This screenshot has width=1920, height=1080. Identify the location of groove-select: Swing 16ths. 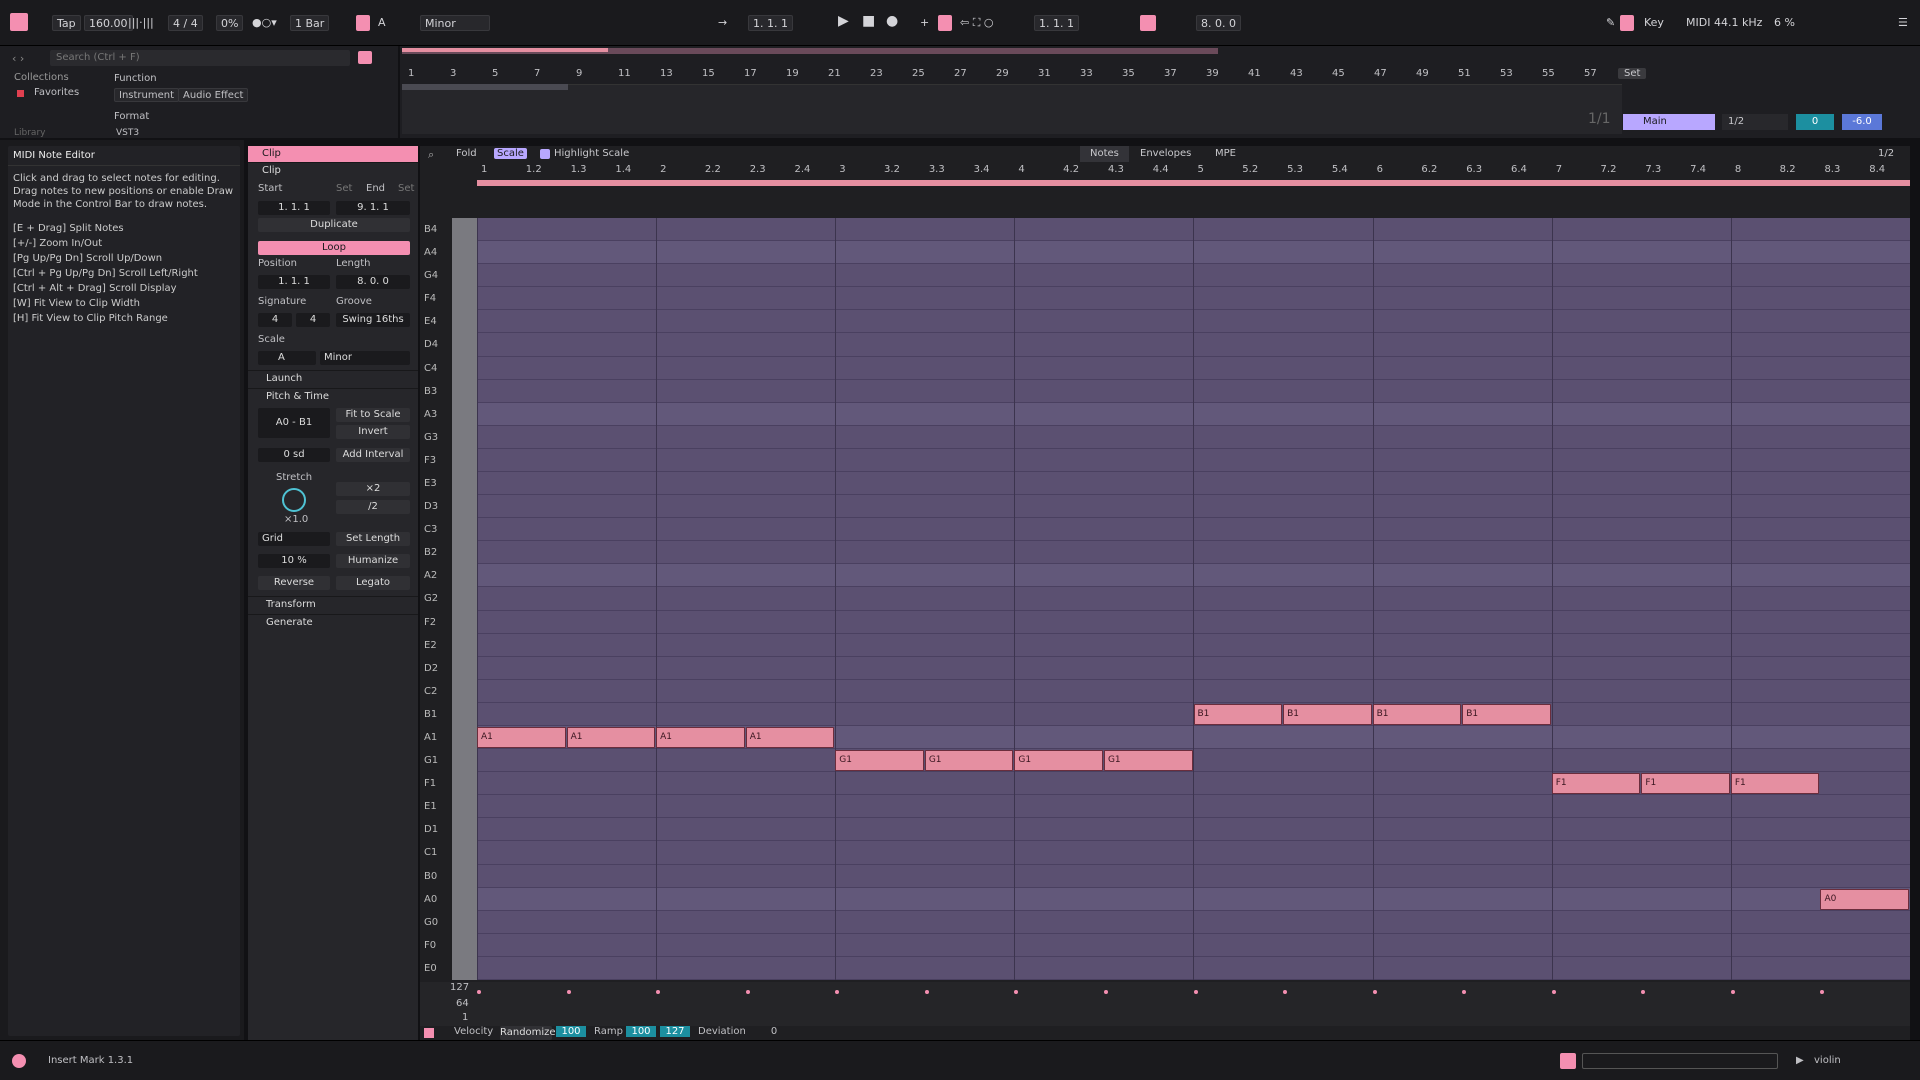
(373, 320).